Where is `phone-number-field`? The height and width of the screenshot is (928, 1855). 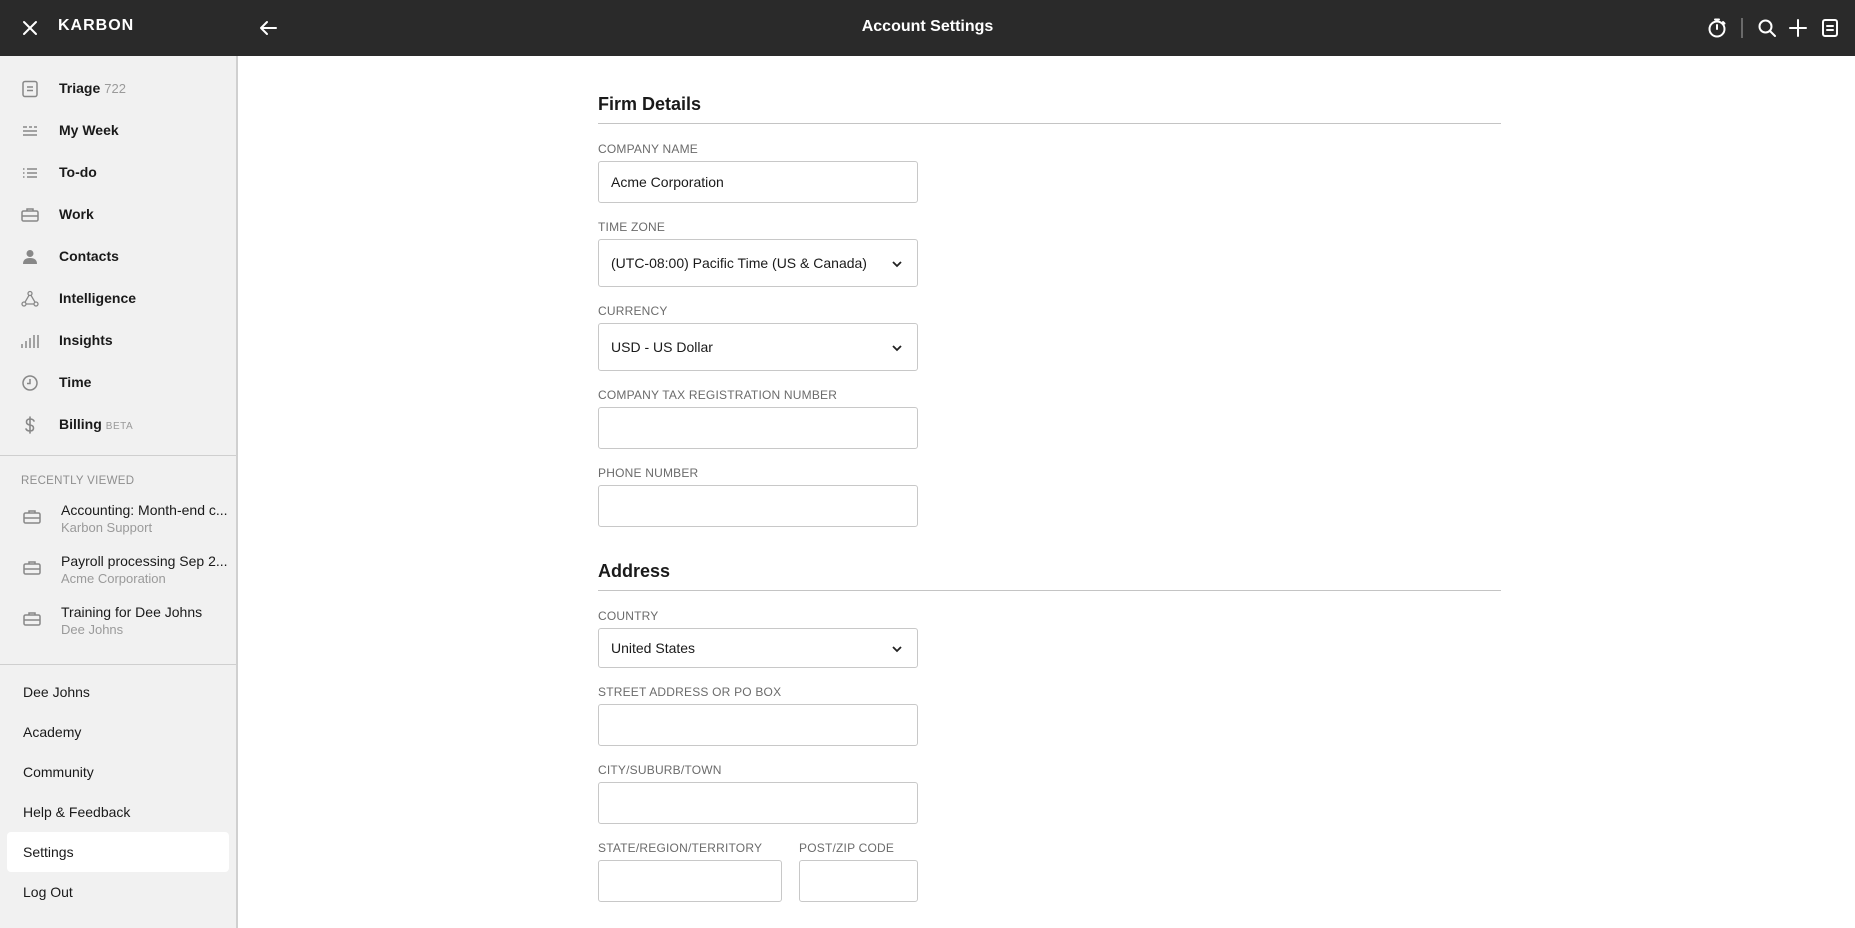
phone-number-field is located at coordinates (758, 506).